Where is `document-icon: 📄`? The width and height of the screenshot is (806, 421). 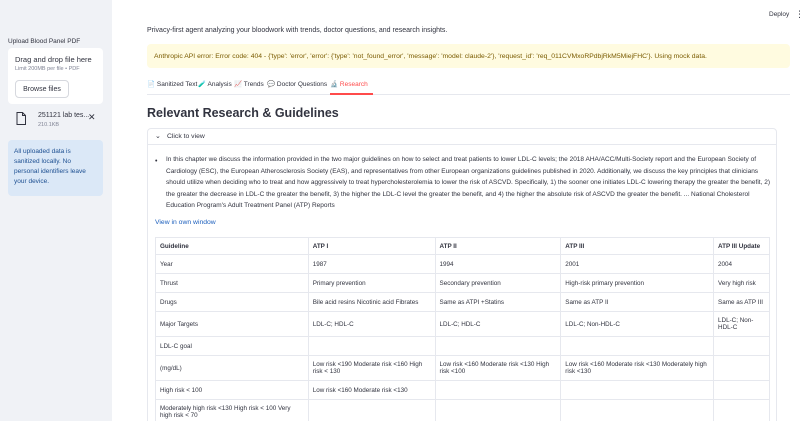 document-icon: 📄 is located at coordinates (151, 84).